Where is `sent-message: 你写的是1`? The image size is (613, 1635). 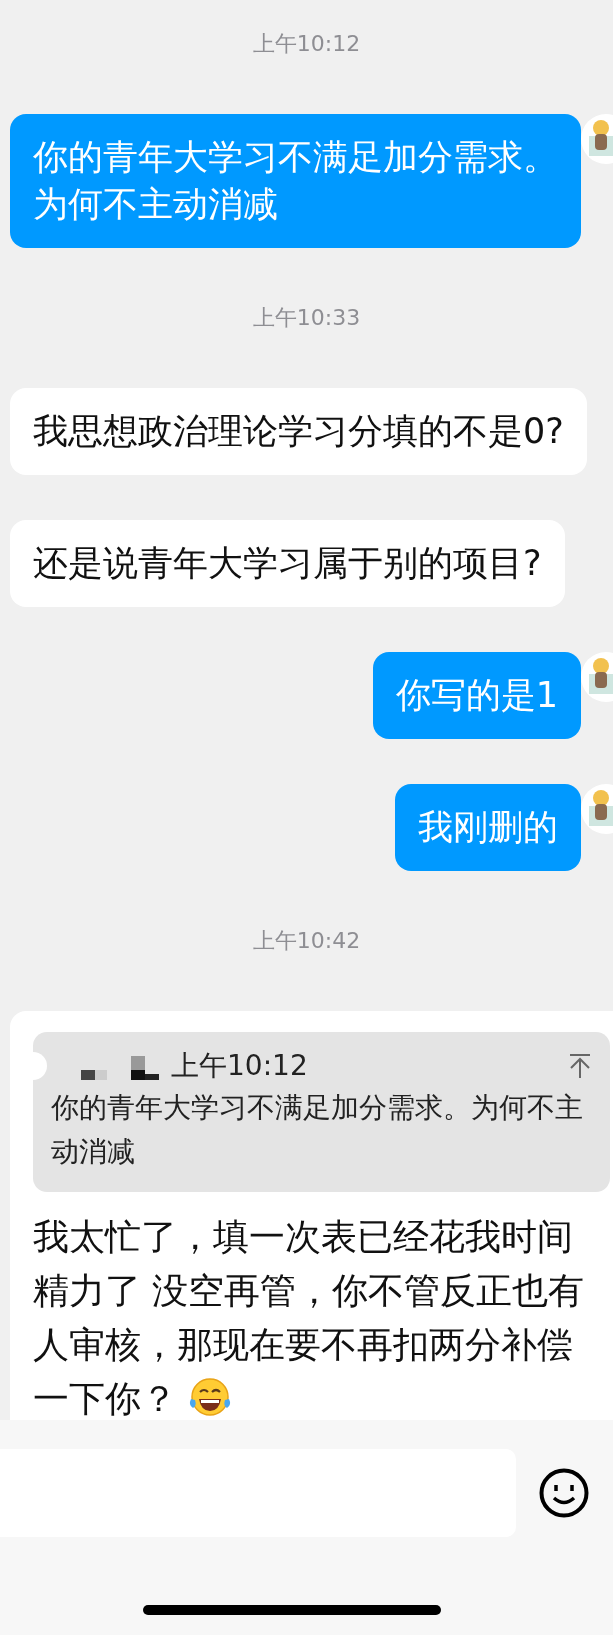 sent-message: 你写的是1 is located at coordinates (476, 695).